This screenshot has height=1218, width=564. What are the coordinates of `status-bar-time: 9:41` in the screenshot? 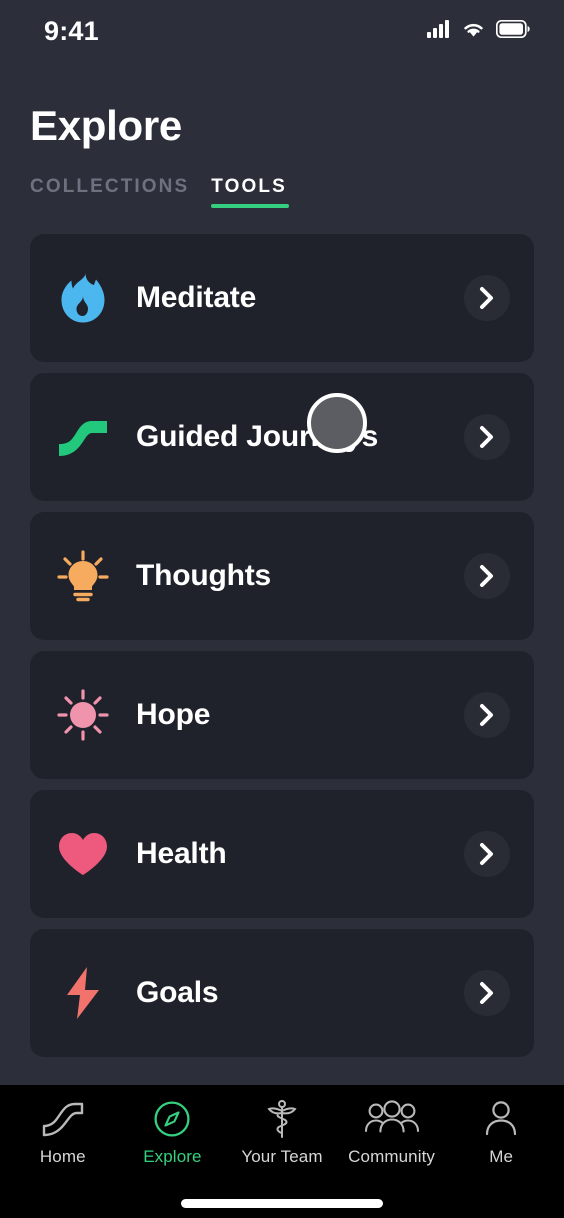 It's located at (71, 30).